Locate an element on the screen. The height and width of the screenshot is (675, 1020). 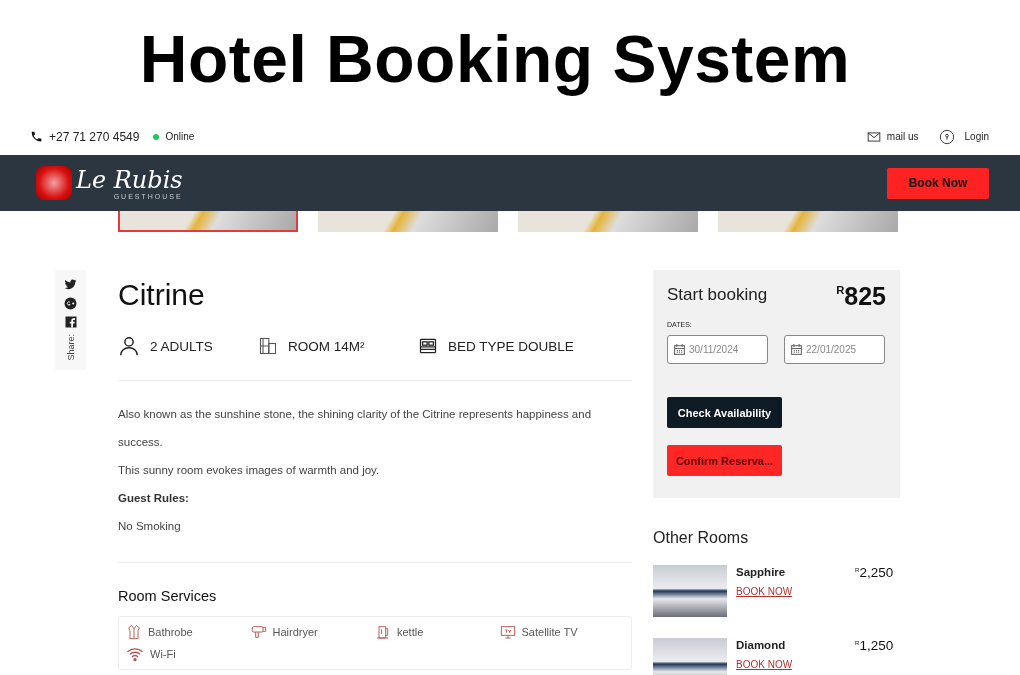
share-label: Share: is located at coordinates (70, 347).